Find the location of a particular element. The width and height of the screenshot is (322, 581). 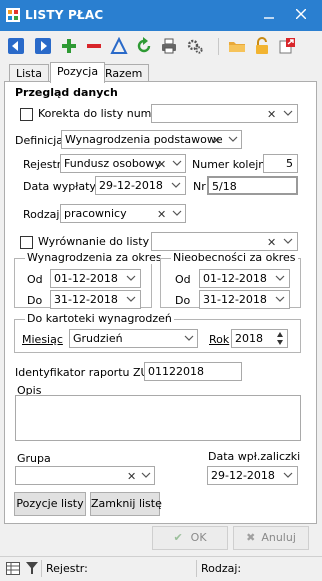

stepper-arrows-icon is located at coordinates (280, 338).